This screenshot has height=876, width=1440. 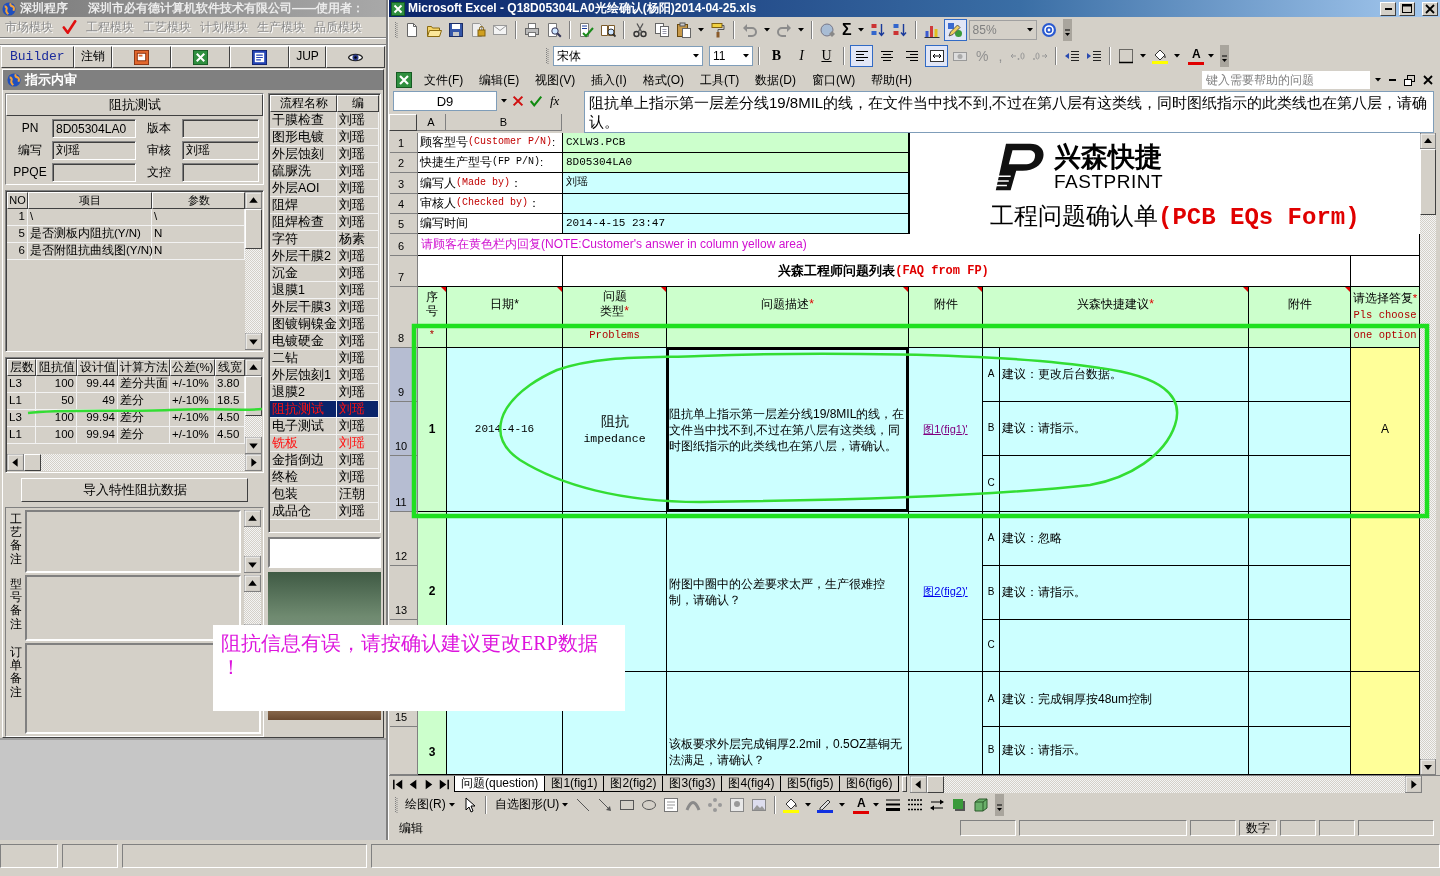 I want to click on close-button, so click(x=1430, y=8).